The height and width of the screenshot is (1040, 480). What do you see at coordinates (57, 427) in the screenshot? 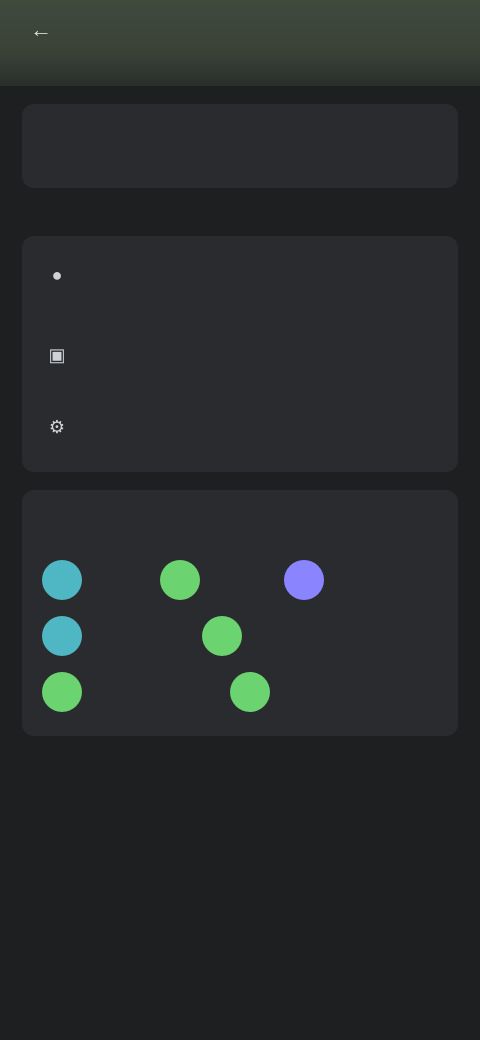
I see `settings-icon: ⚙` at bounding box center [57, 427].